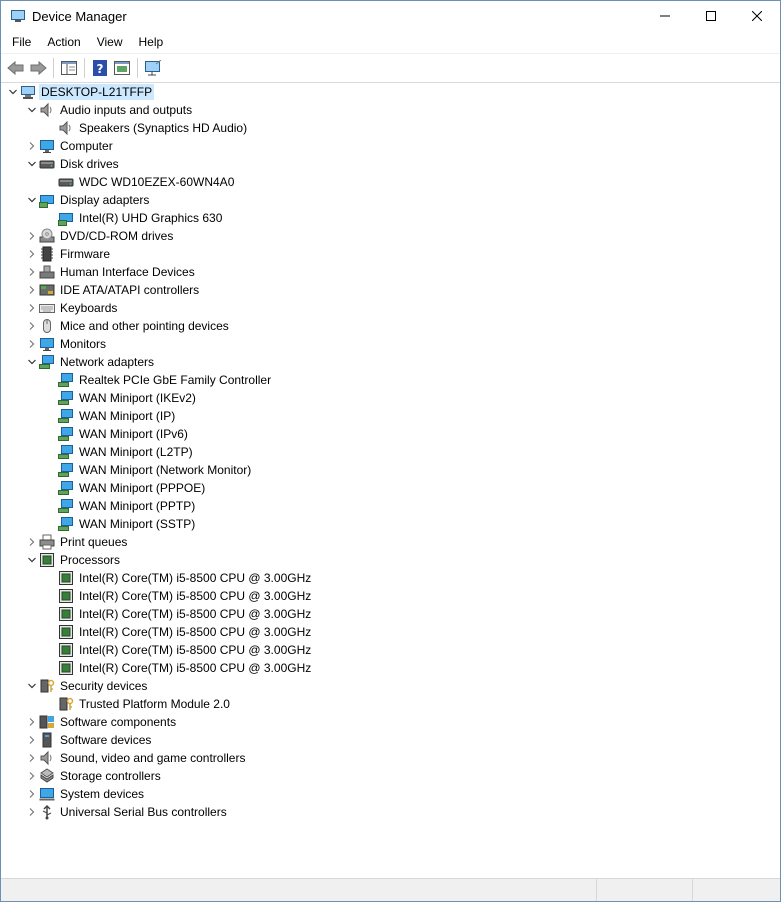 This screenshot has width=781, height=902. Describe the element at coordinates (390, 704) in the screenshot. I see `tree-device-item: Trusted Platform Module 2.0` at that location.